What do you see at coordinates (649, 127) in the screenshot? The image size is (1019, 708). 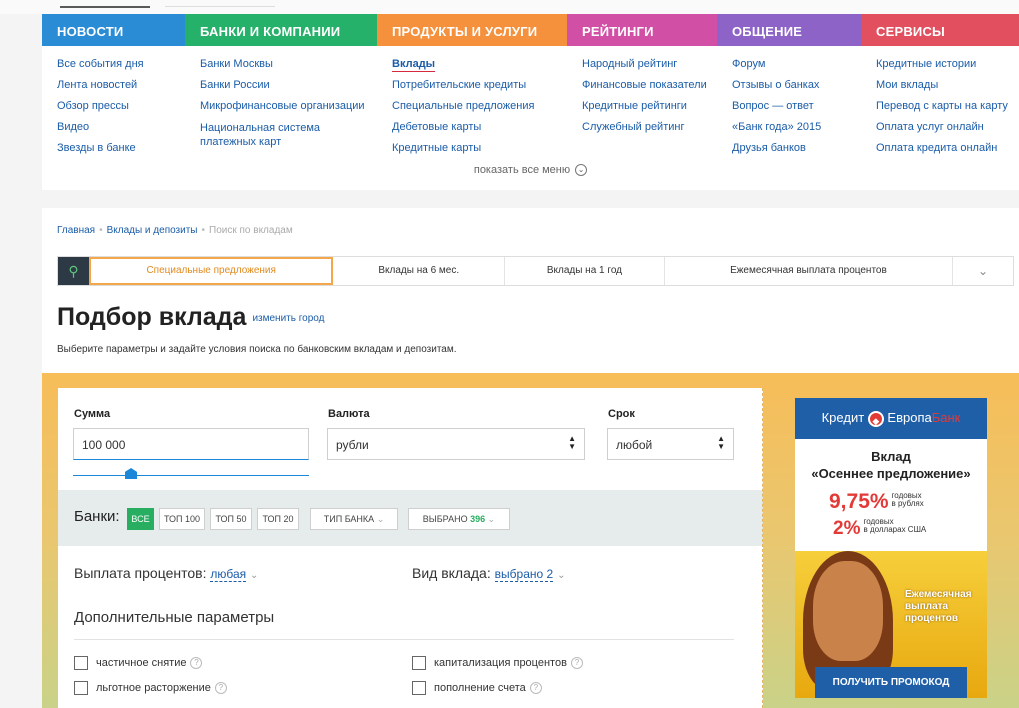 I see `menu-link: Служебный рейтинг` at bounding box center [649, 127].